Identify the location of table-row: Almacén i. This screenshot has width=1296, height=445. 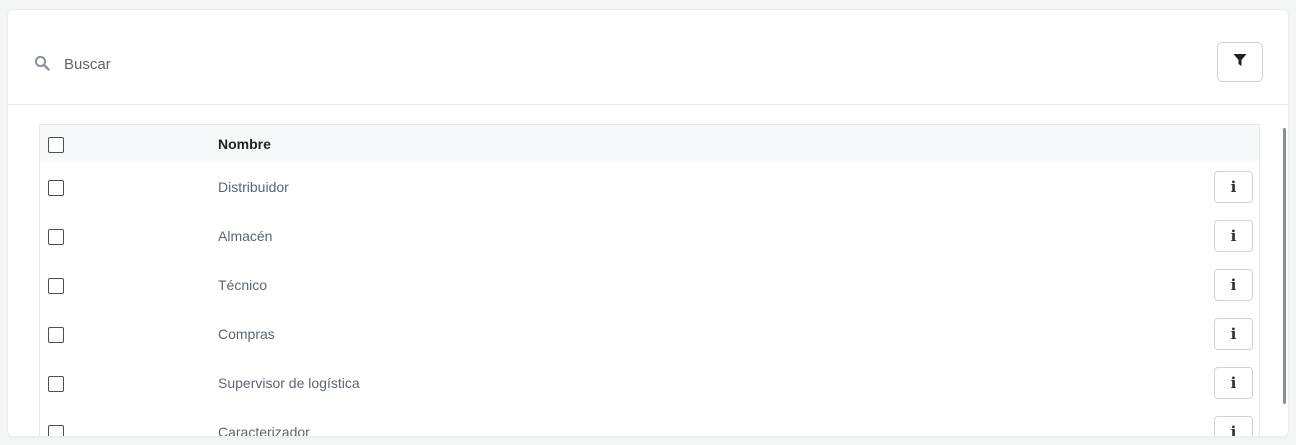
(649, 234).